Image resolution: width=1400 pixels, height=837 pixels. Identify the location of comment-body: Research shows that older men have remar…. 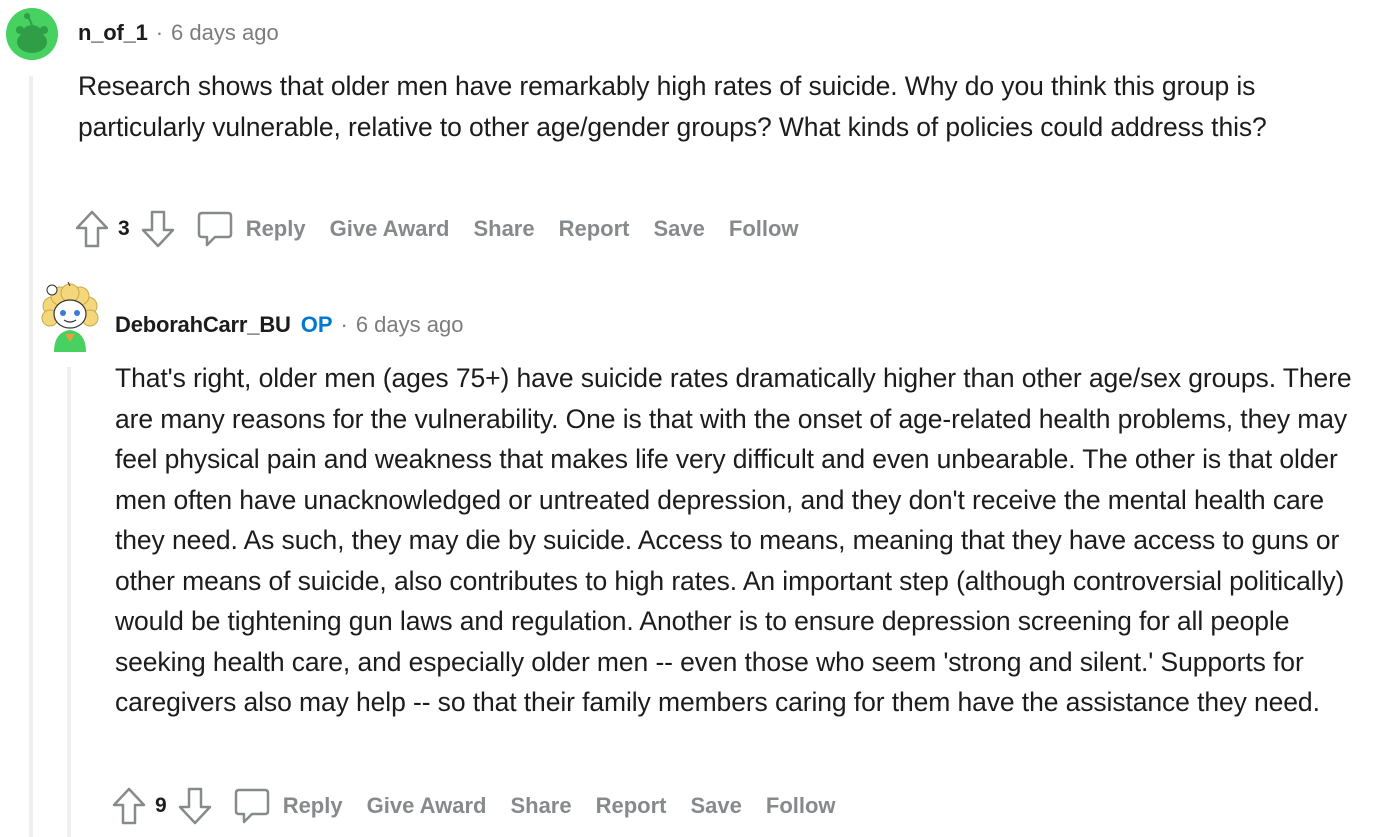
(672, 106).